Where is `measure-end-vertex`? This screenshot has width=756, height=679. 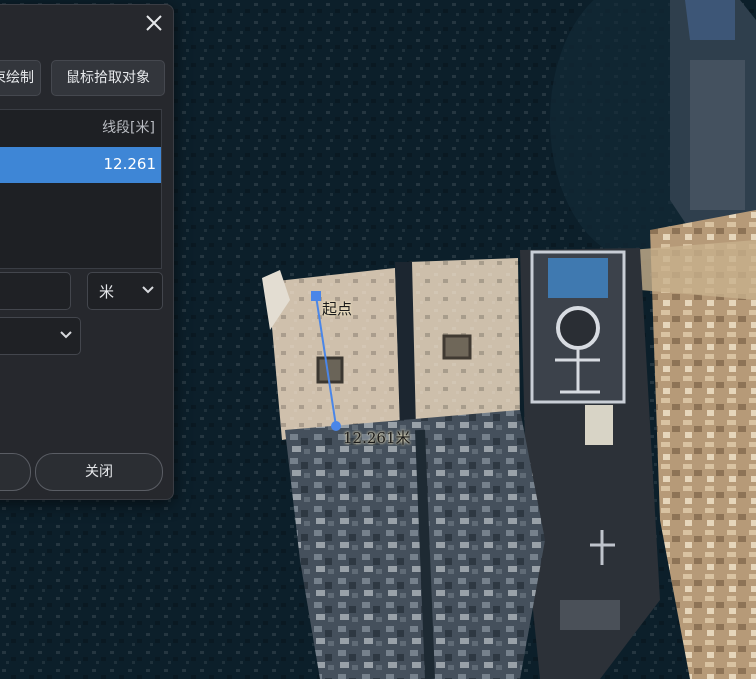
measure-end-vertex is located at coordinates (336, 426).